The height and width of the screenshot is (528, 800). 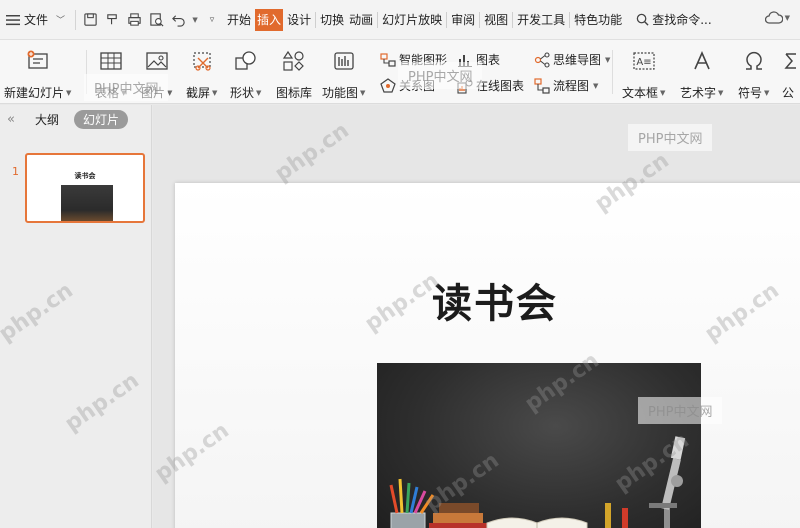 I want to click on undo-dropdown: ▼, so click(x=195, y=20).